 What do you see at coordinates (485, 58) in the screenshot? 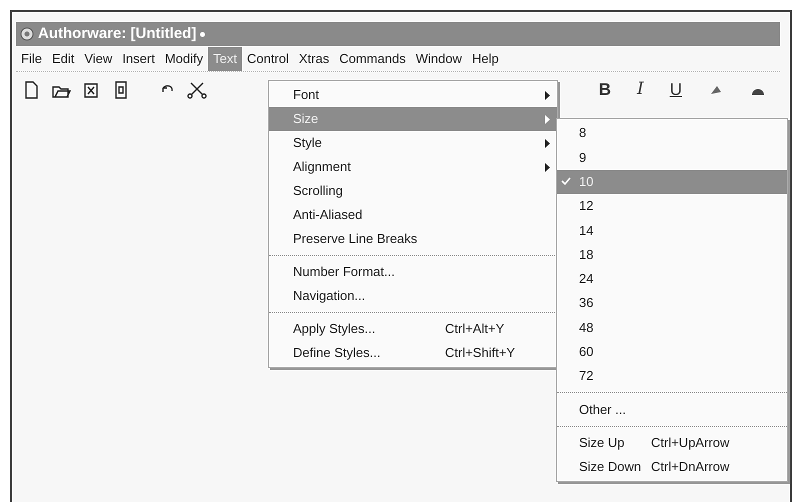
I see `menu-item: Help` at bounding box center [485, 58].